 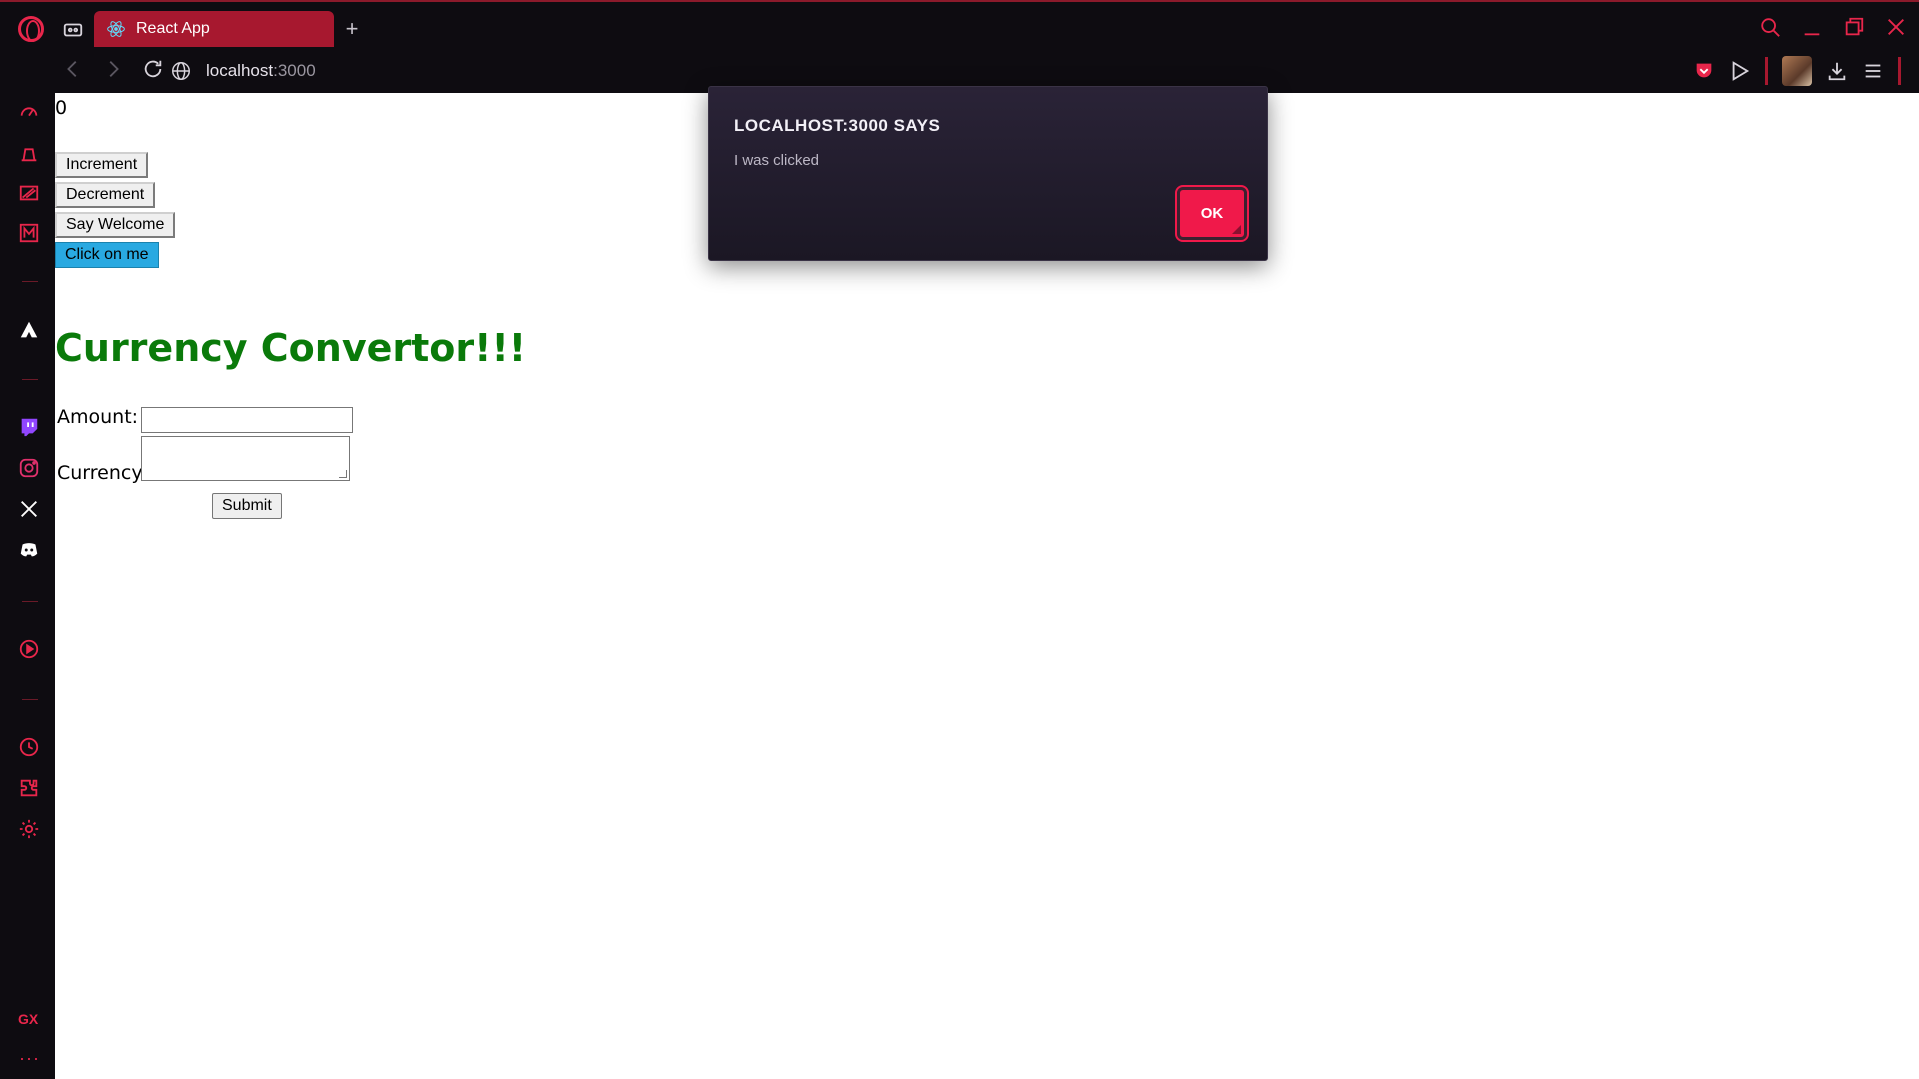 I want to click on submit-button: Submit, so click(x=247, y=506).